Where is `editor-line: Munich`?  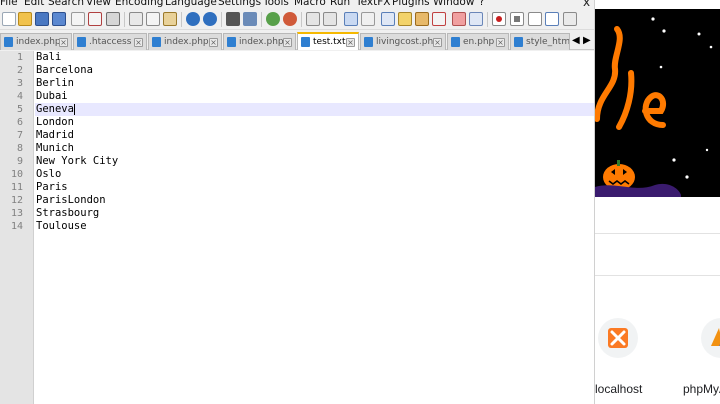 editor-line: Munich is located at coordinates (55, 148).